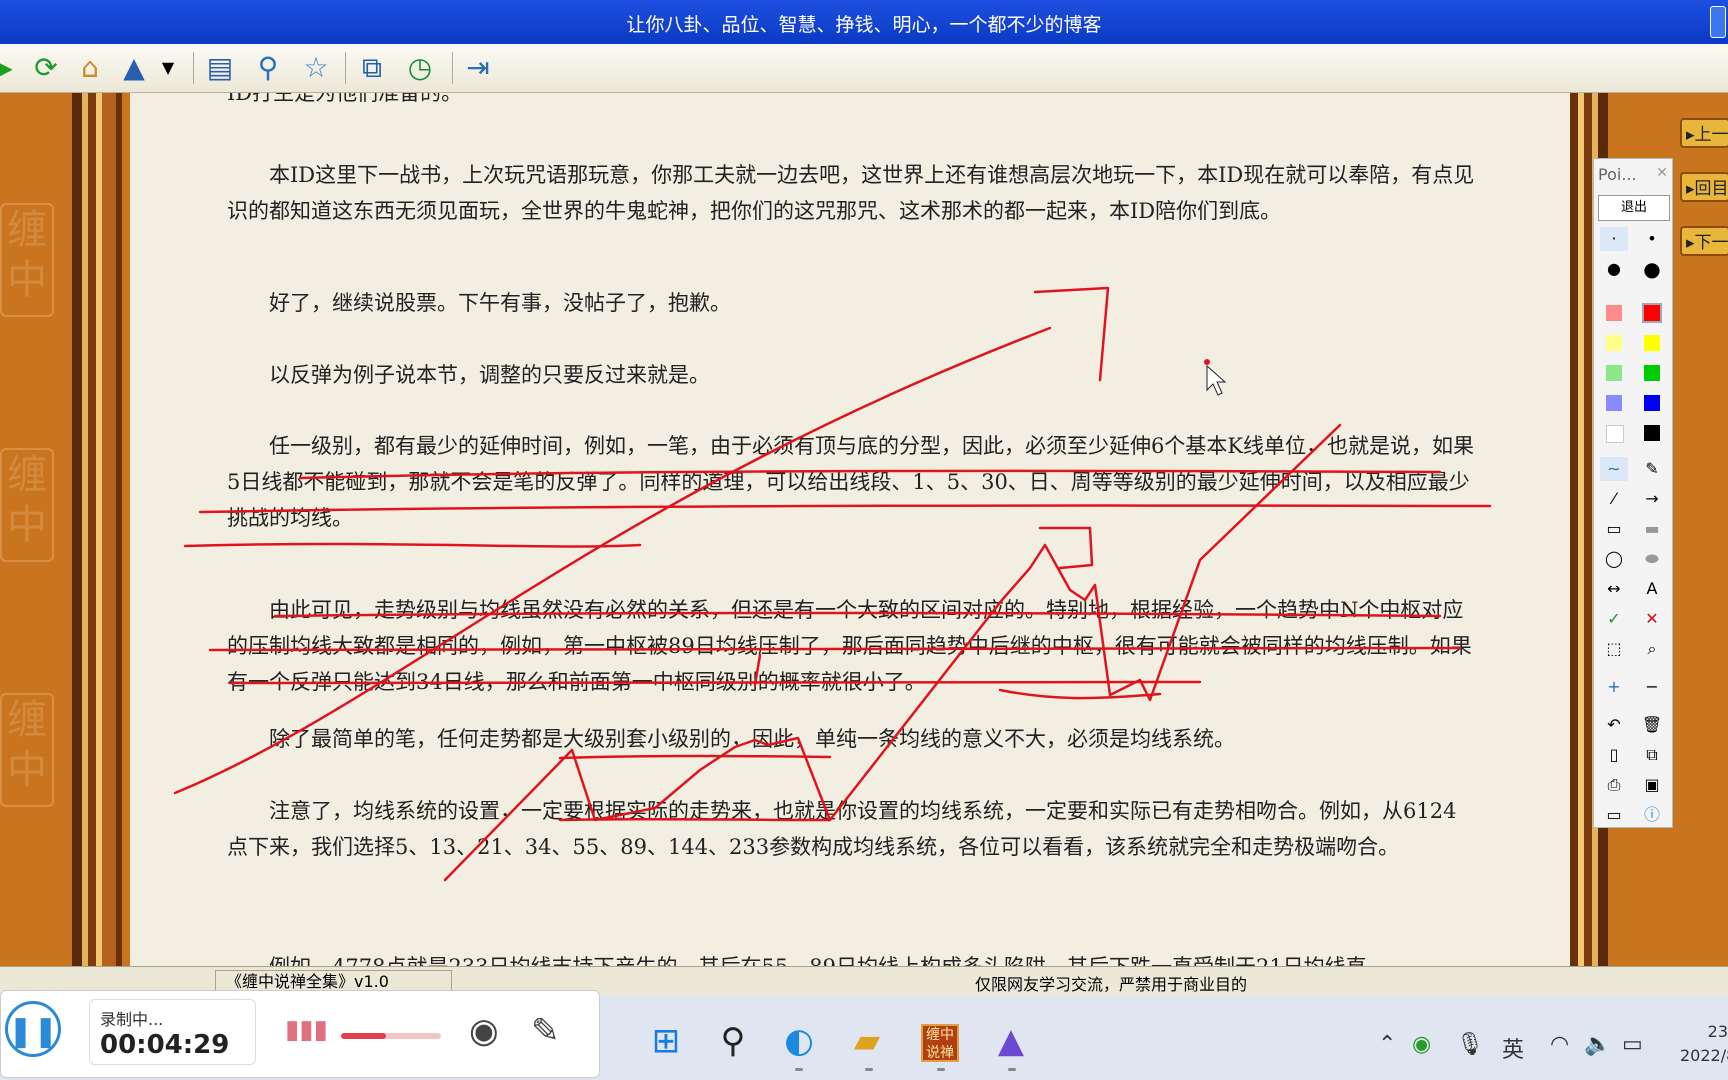 The image size is (1728, 1080). What do you see at coordinates (1614, 589) in the screenshot?
I see `double-arrow-icon: ↔` at bounding box center [1614, 589].